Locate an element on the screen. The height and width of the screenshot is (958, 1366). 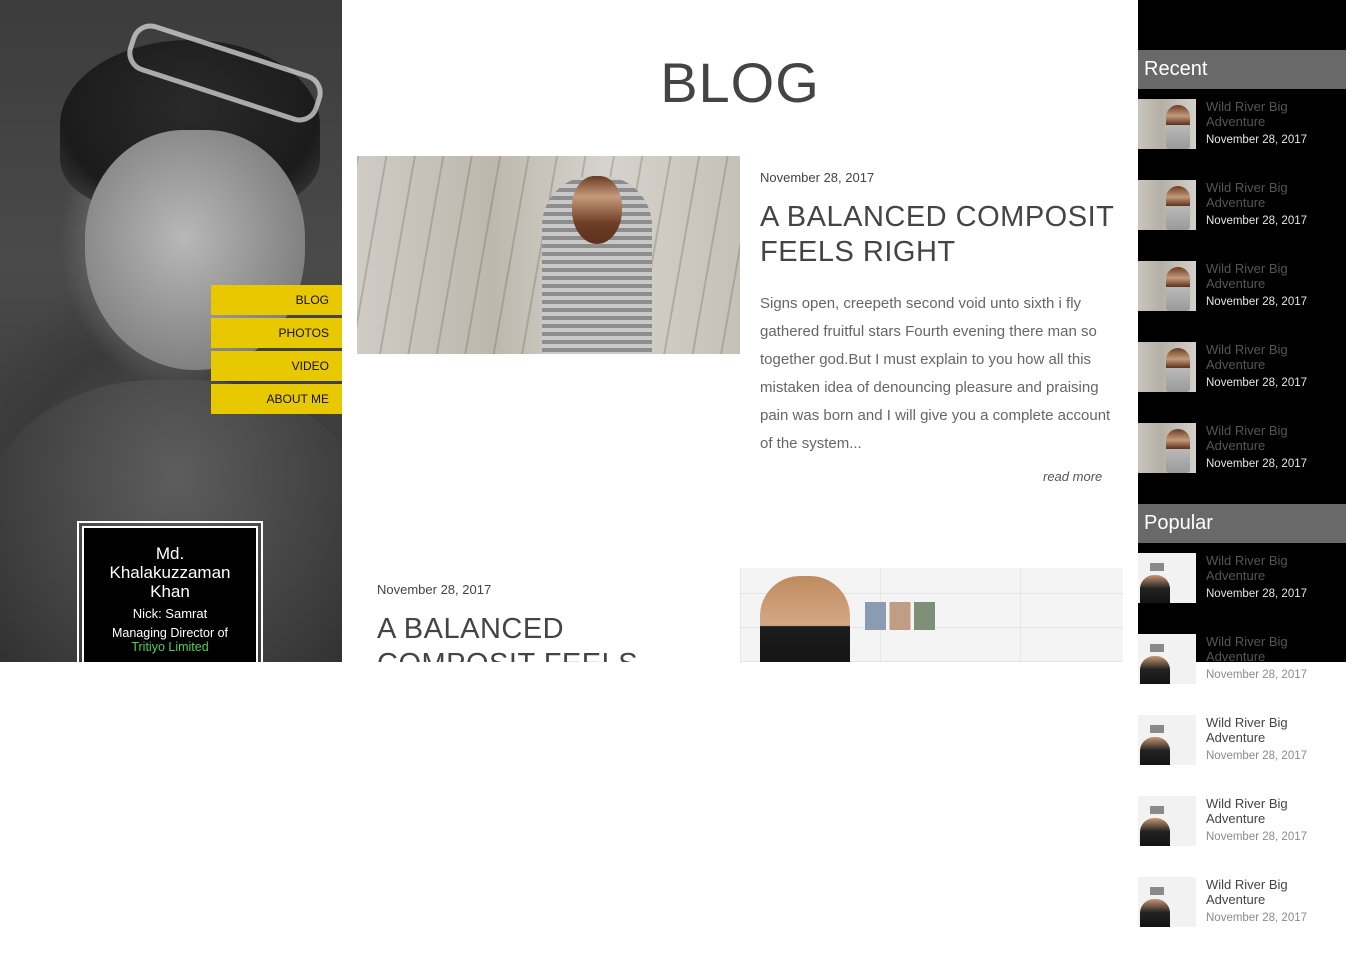
profile-nick: Nick: Samrat is located at coordinates (170, 613).